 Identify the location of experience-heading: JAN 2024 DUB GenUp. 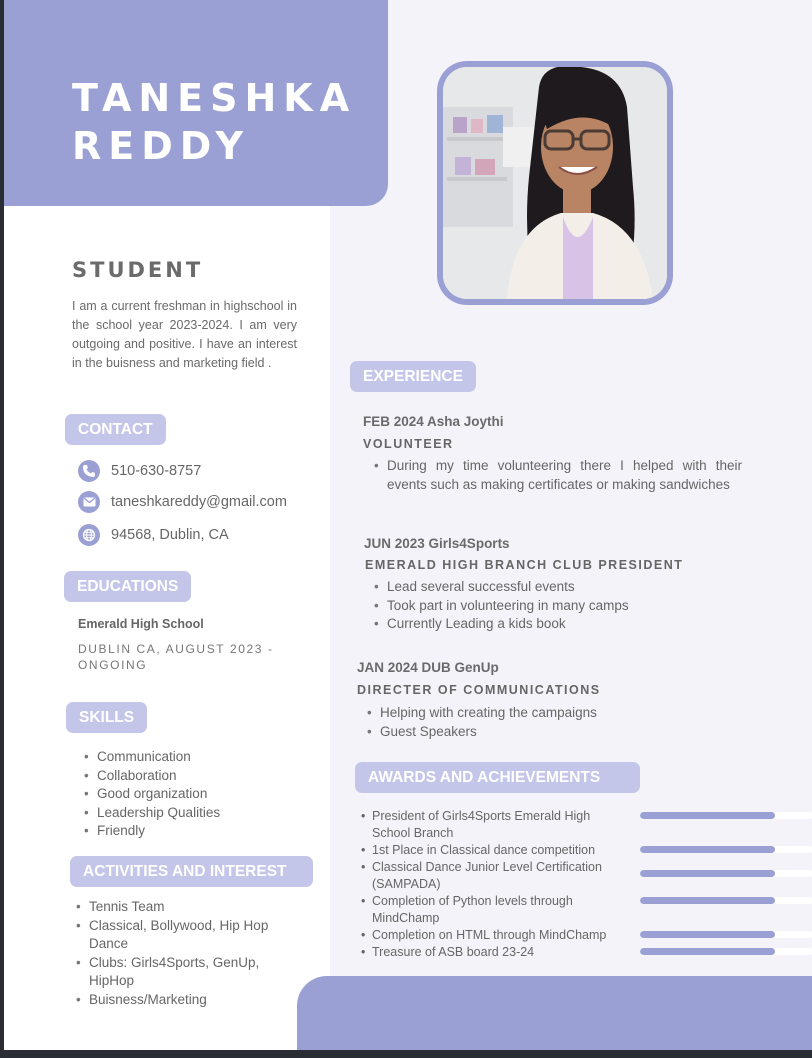
(428, 667).